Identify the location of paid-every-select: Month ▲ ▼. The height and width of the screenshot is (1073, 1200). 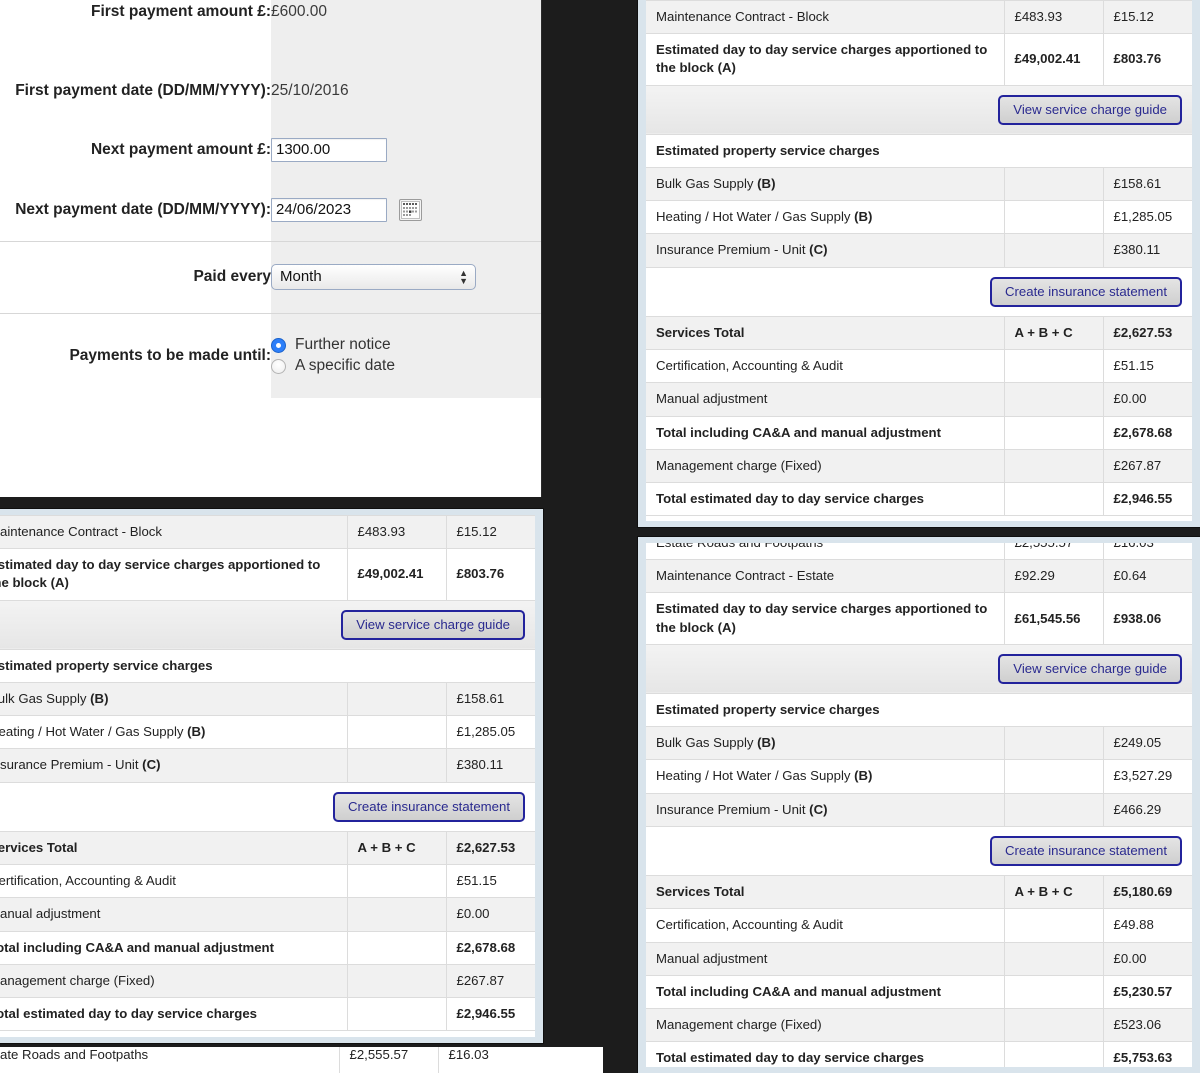
(373, 277).